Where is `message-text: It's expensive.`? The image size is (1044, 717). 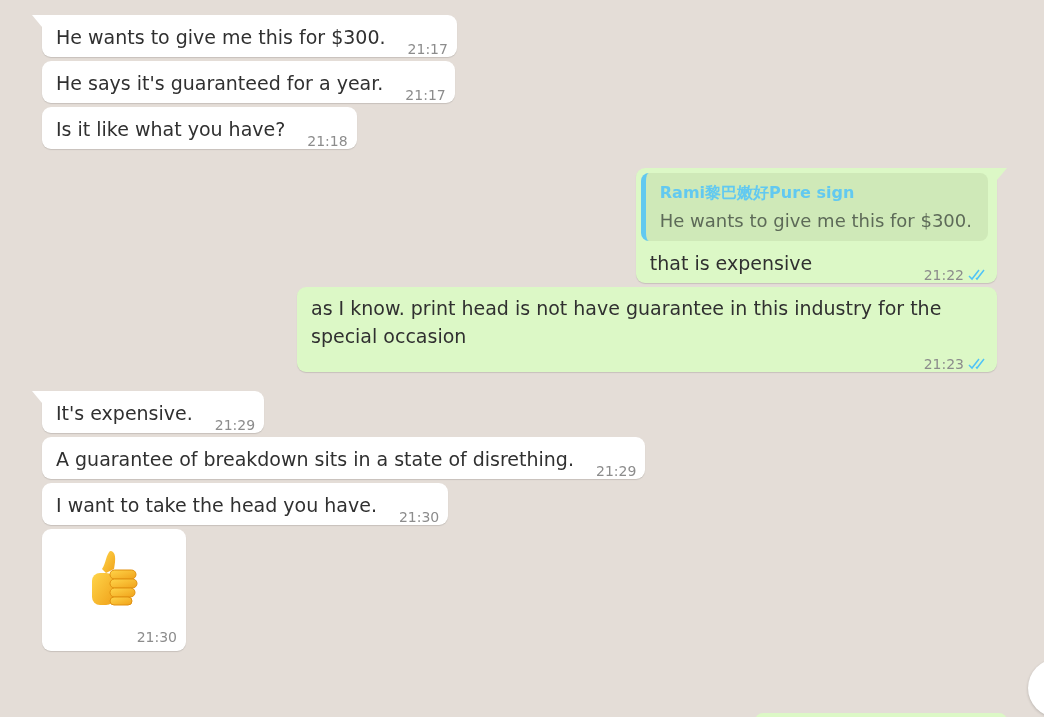 message-text: It's expensive. is located at coordinates (124, 413).